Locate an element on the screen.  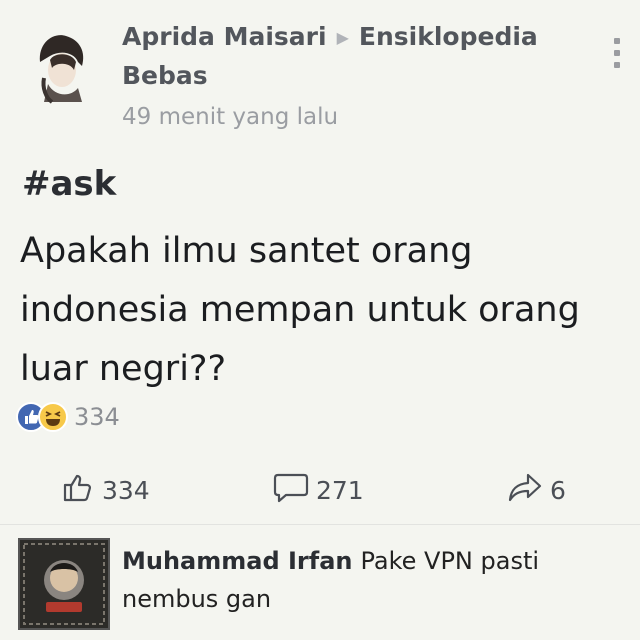
author-line: Aprida Maisari ▶ Ensiklopedia Bebas is located at coordinates (342, 56).